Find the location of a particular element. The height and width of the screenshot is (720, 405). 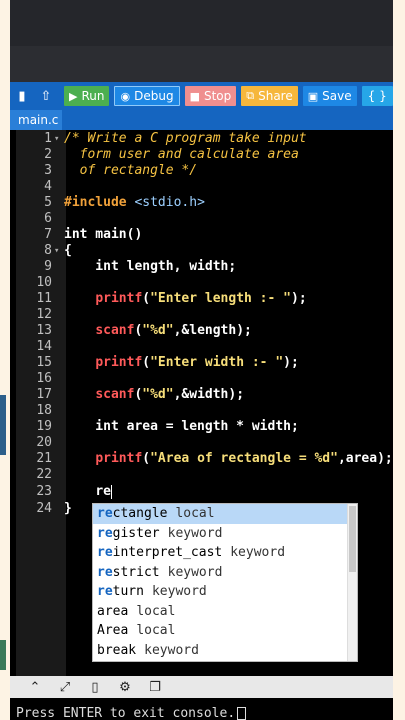

stop-button: ■ Stop is located at coordinates (210, 96).